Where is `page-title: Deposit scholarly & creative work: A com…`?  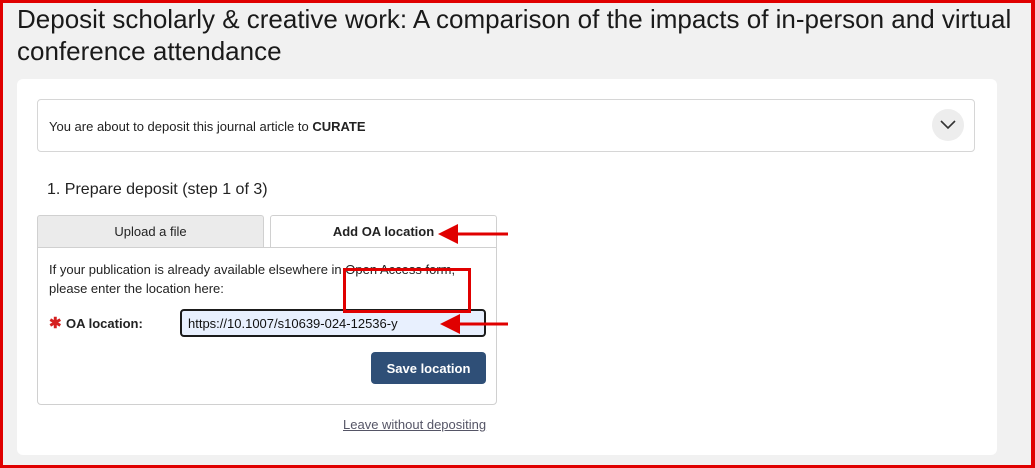
page-title: Deposit scholarly & creative work: A com… is located at coordinates (514, 35).